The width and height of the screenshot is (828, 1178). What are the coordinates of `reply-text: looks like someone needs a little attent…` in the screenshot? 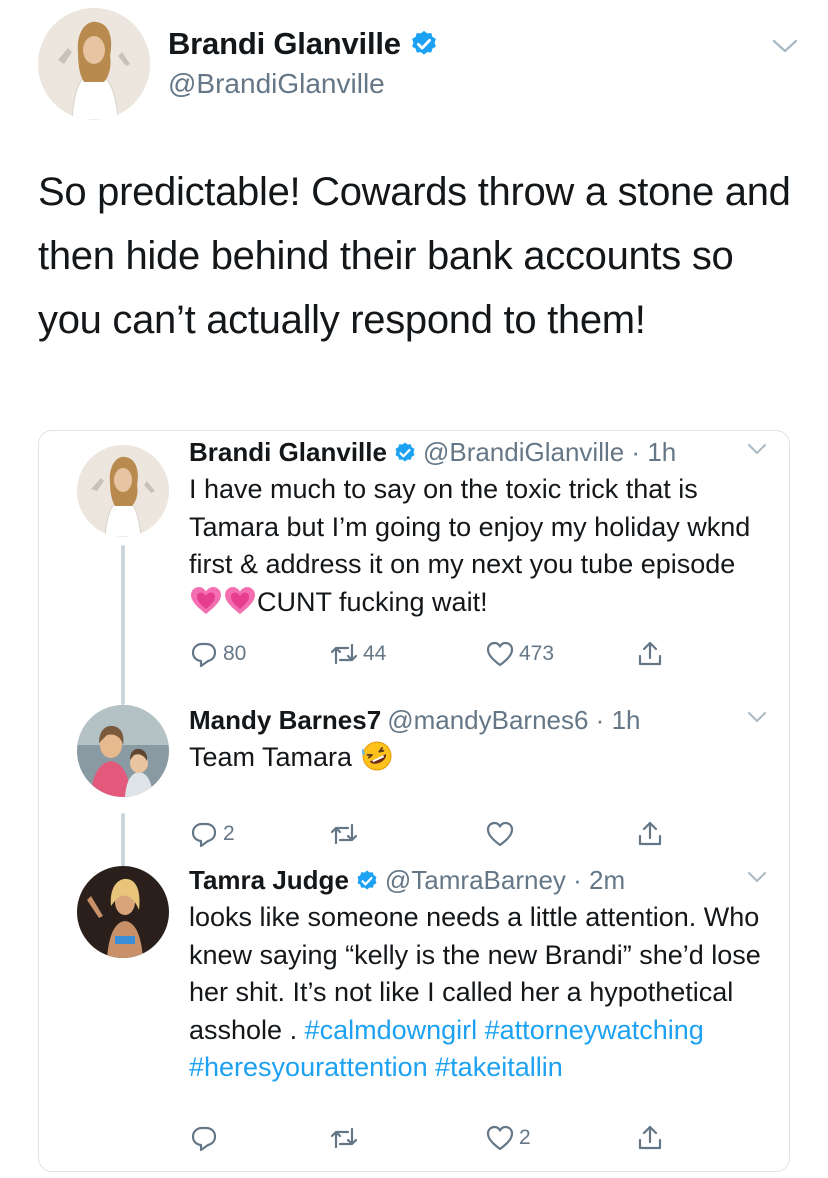 It's located at (479, 993).